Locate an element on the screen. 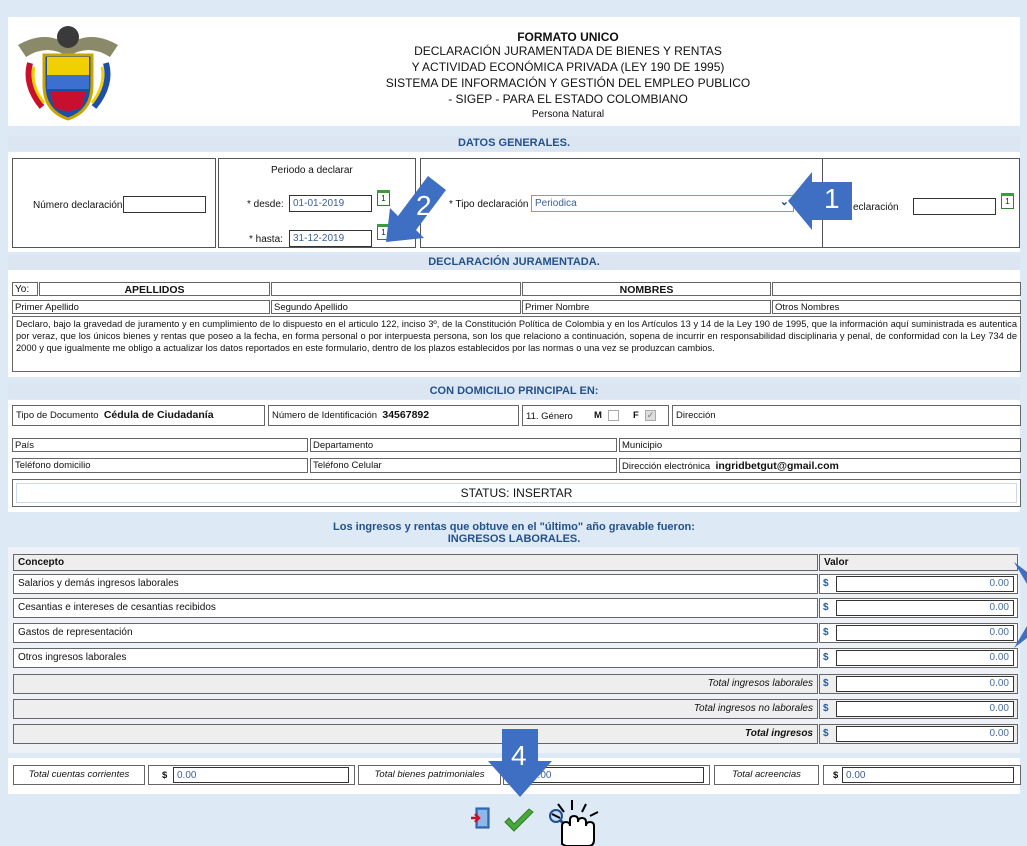 The width and height of the screenshot is (1027, 846). ingresos-title-line-2: INGRESOS LABORALES. is located at coordinates (514, 539).